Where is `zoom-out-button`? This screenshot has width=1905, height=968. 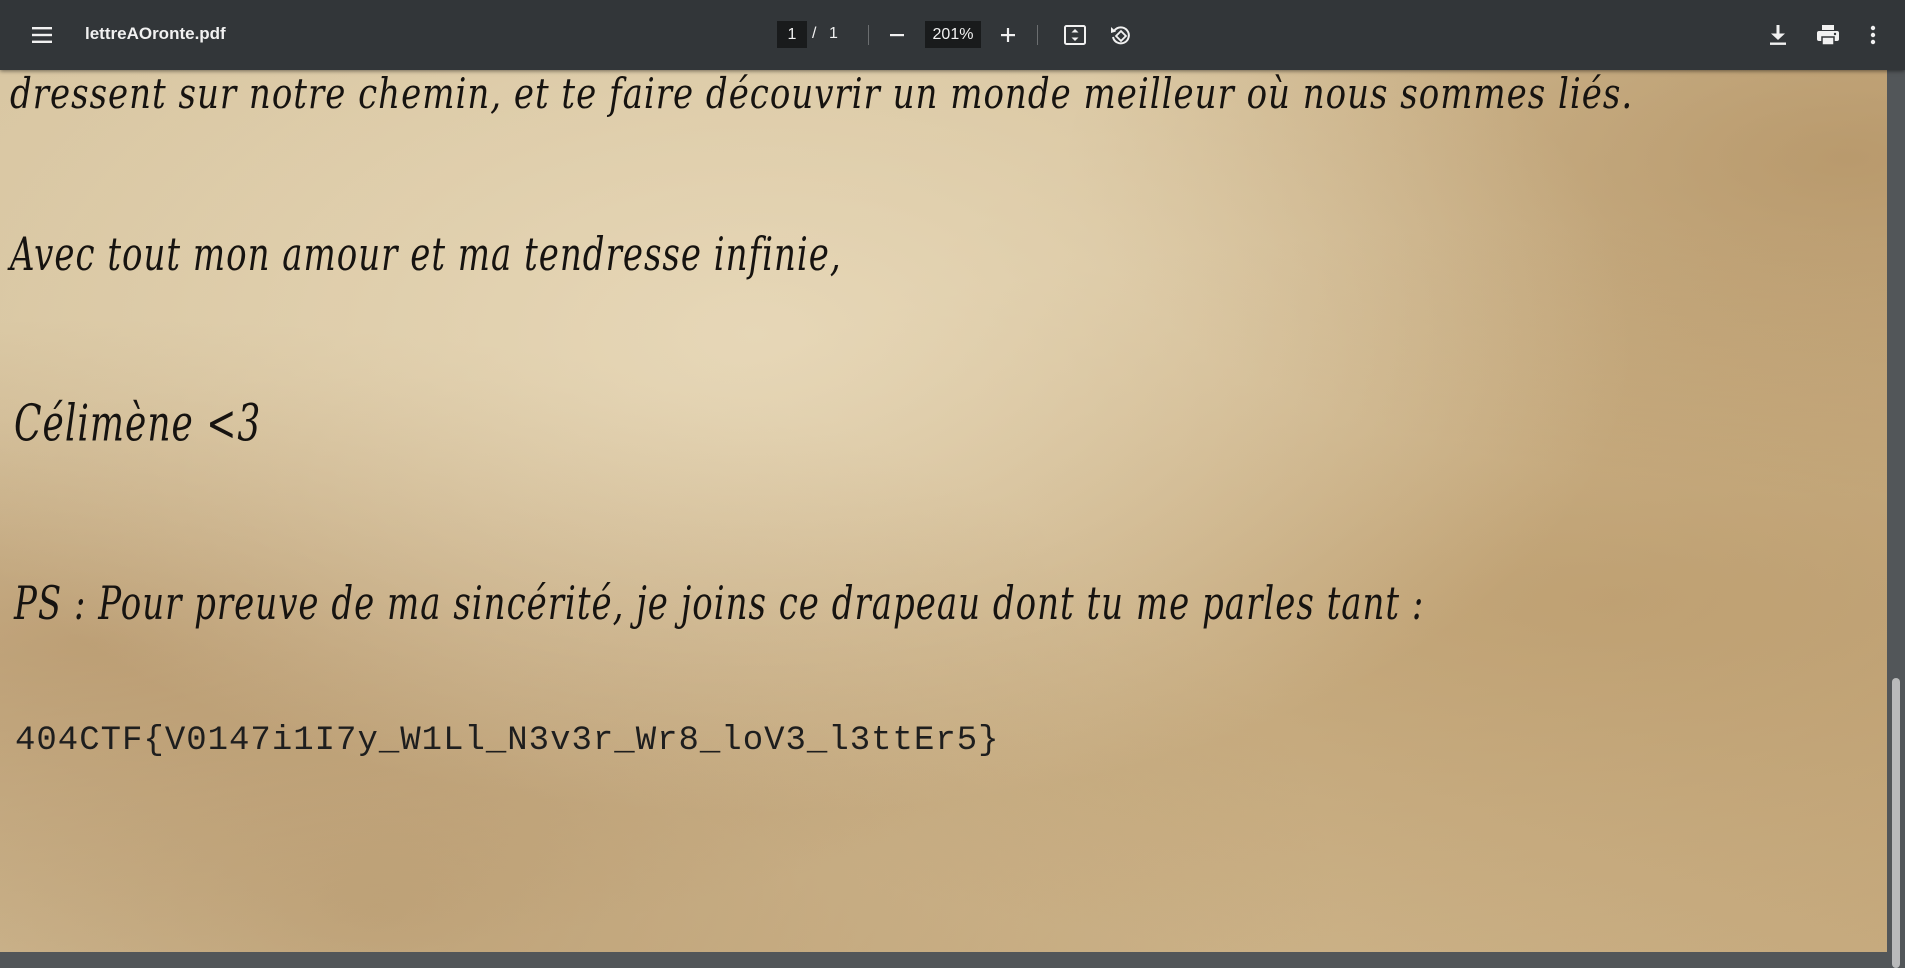 zoom-out-button is located at coordinates (897, 35).